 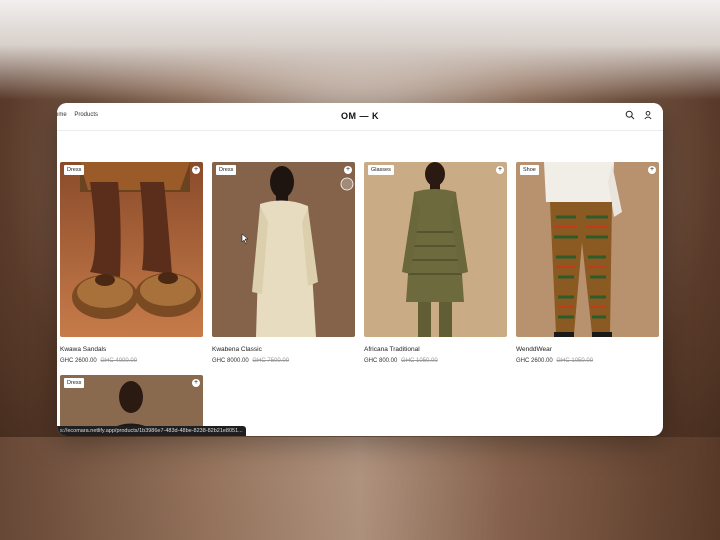 I want to click on user-icon, so click(x=648, y=115).